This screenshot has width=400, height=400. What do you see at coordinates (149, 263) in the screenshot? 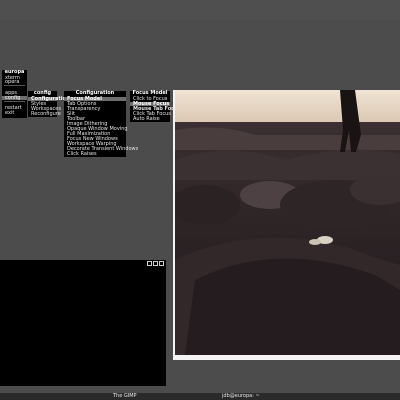
I see `minimize-icon` at bounding box center [149, 263].